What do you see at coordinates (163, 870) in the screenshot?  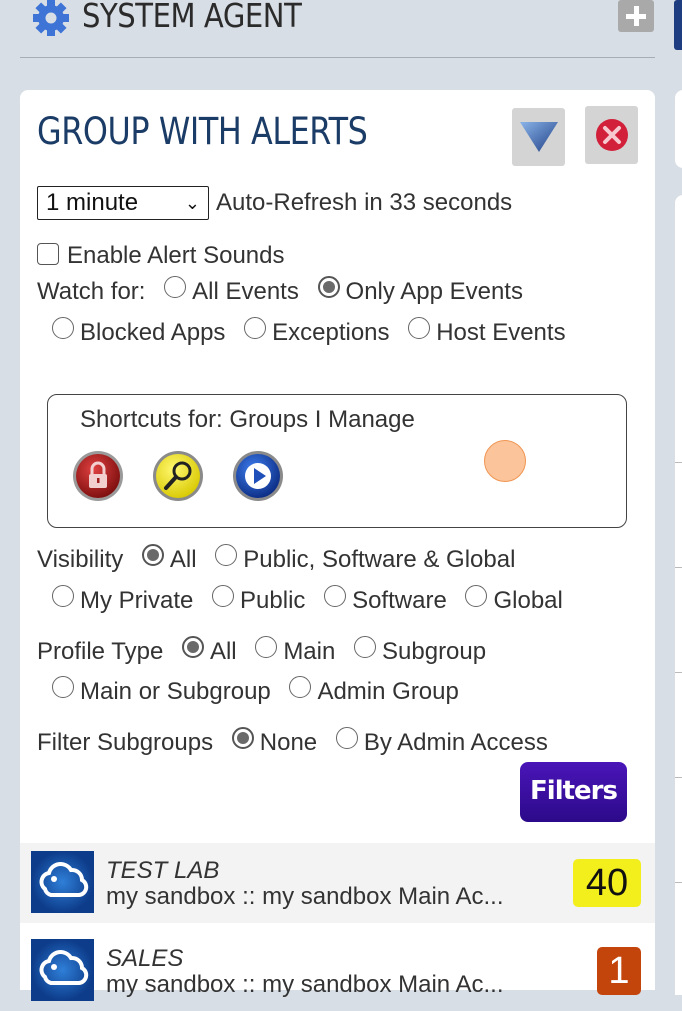 I see `group-name: TEST LAB` at bounding box center [163, 870].